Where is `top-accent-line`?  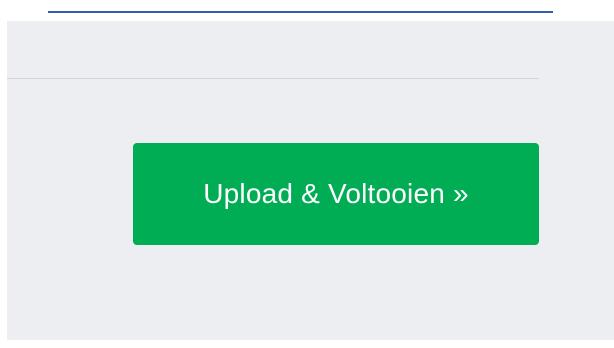 top-accent-line is located at coordinates (300, 12).